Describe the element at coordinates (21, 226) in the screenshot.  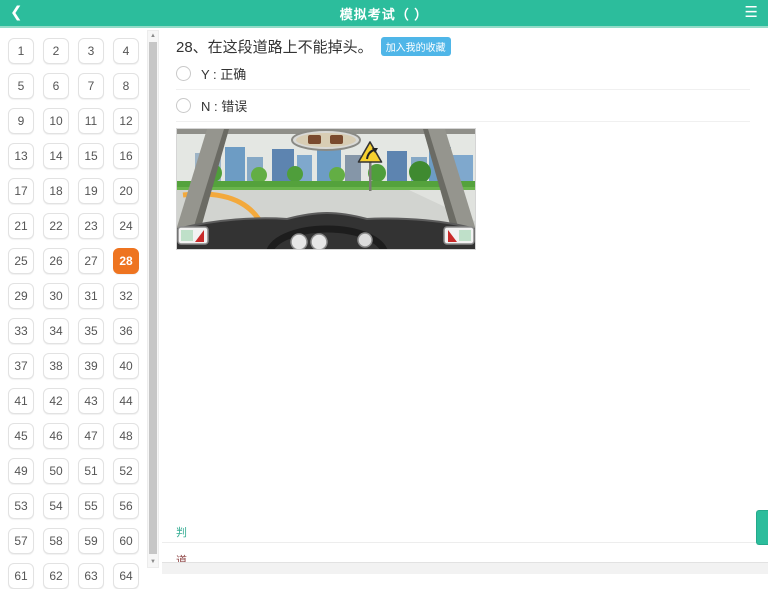
I see `question-number-button: 21` at that location.